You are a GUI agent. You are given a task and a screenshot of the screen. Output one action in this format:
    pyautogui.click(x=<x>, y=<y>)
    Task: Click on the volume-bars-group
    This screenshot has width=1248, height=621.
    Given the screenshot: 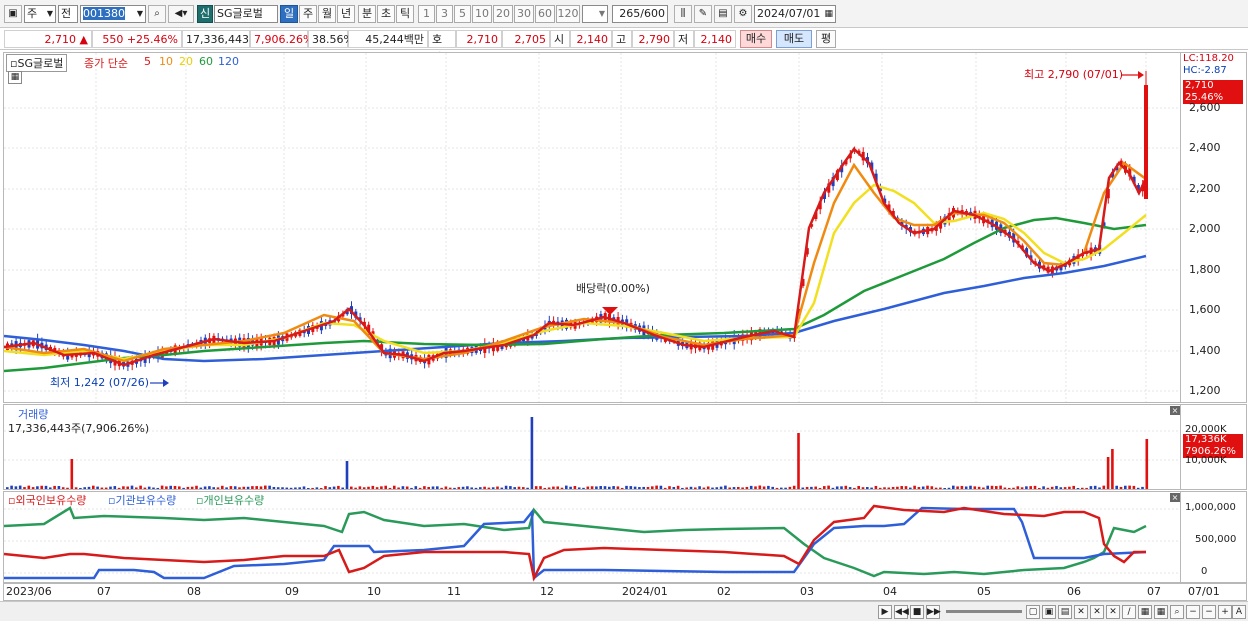 What is the action you would take?
    pyautogui.click(x=577, y=453)
    